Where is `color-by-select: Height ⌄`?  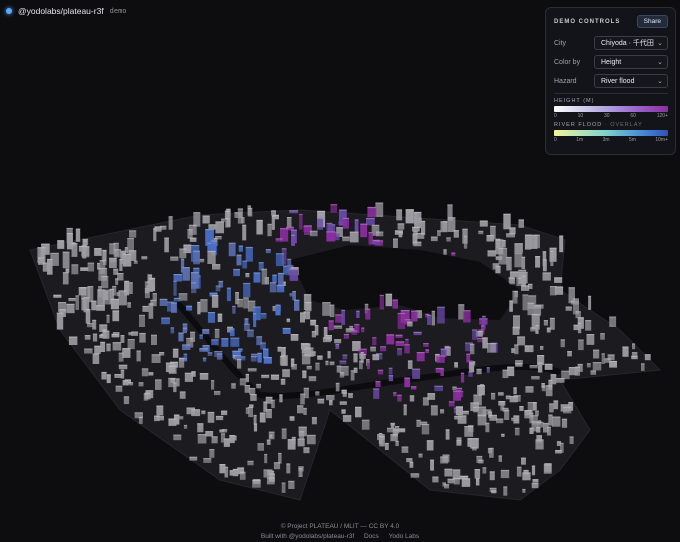
color-by-select: Height ⌄ is located at coordinates (631, 62).